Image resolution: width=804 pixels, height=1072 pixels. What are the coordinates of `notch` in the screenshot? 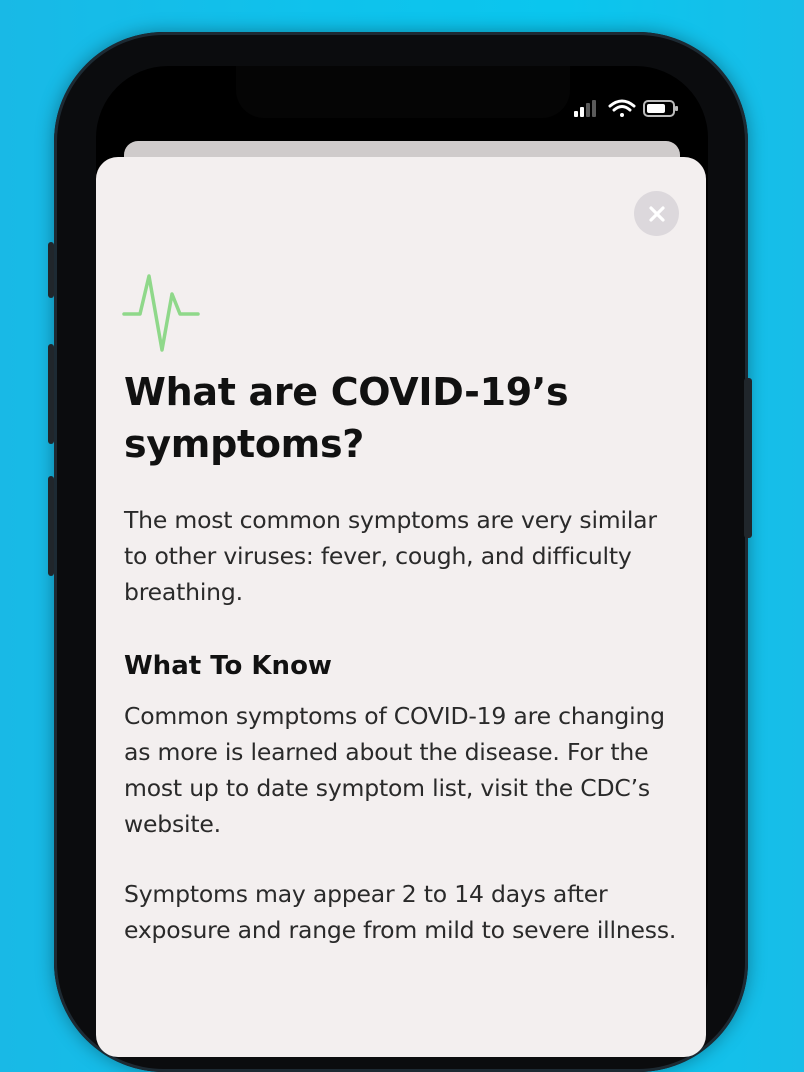 It's located at (403, 92).